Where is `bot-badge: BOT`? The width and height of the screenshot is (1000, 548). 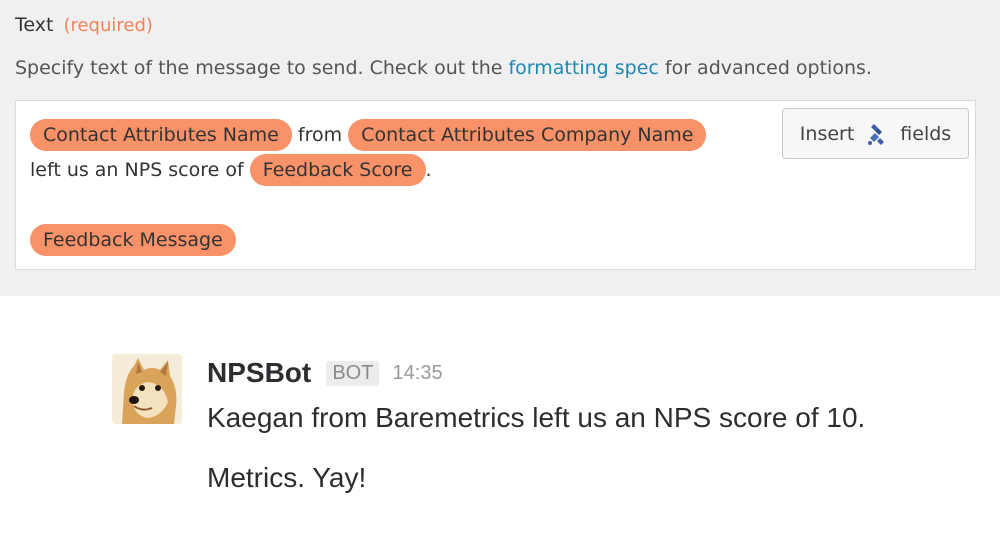
bot-badge: BOT is located at coordinates (353, 373).